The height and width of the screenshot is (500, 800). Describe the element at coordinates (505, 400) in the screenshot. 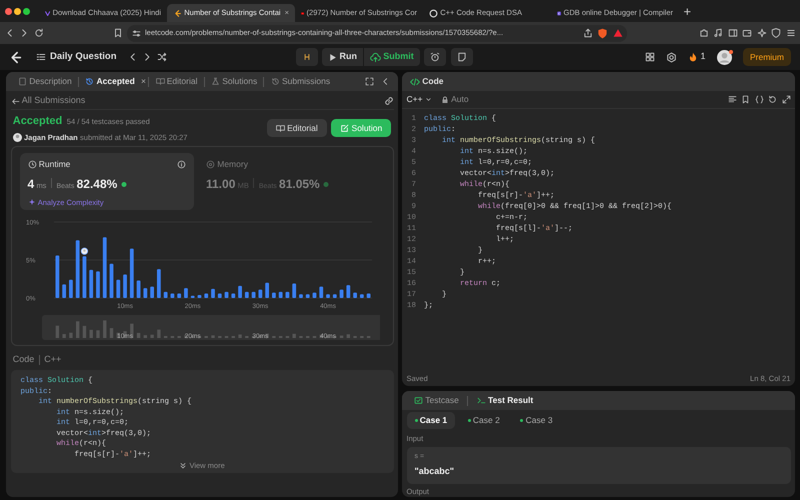

I see `panel-tab: Test Result` at that location.